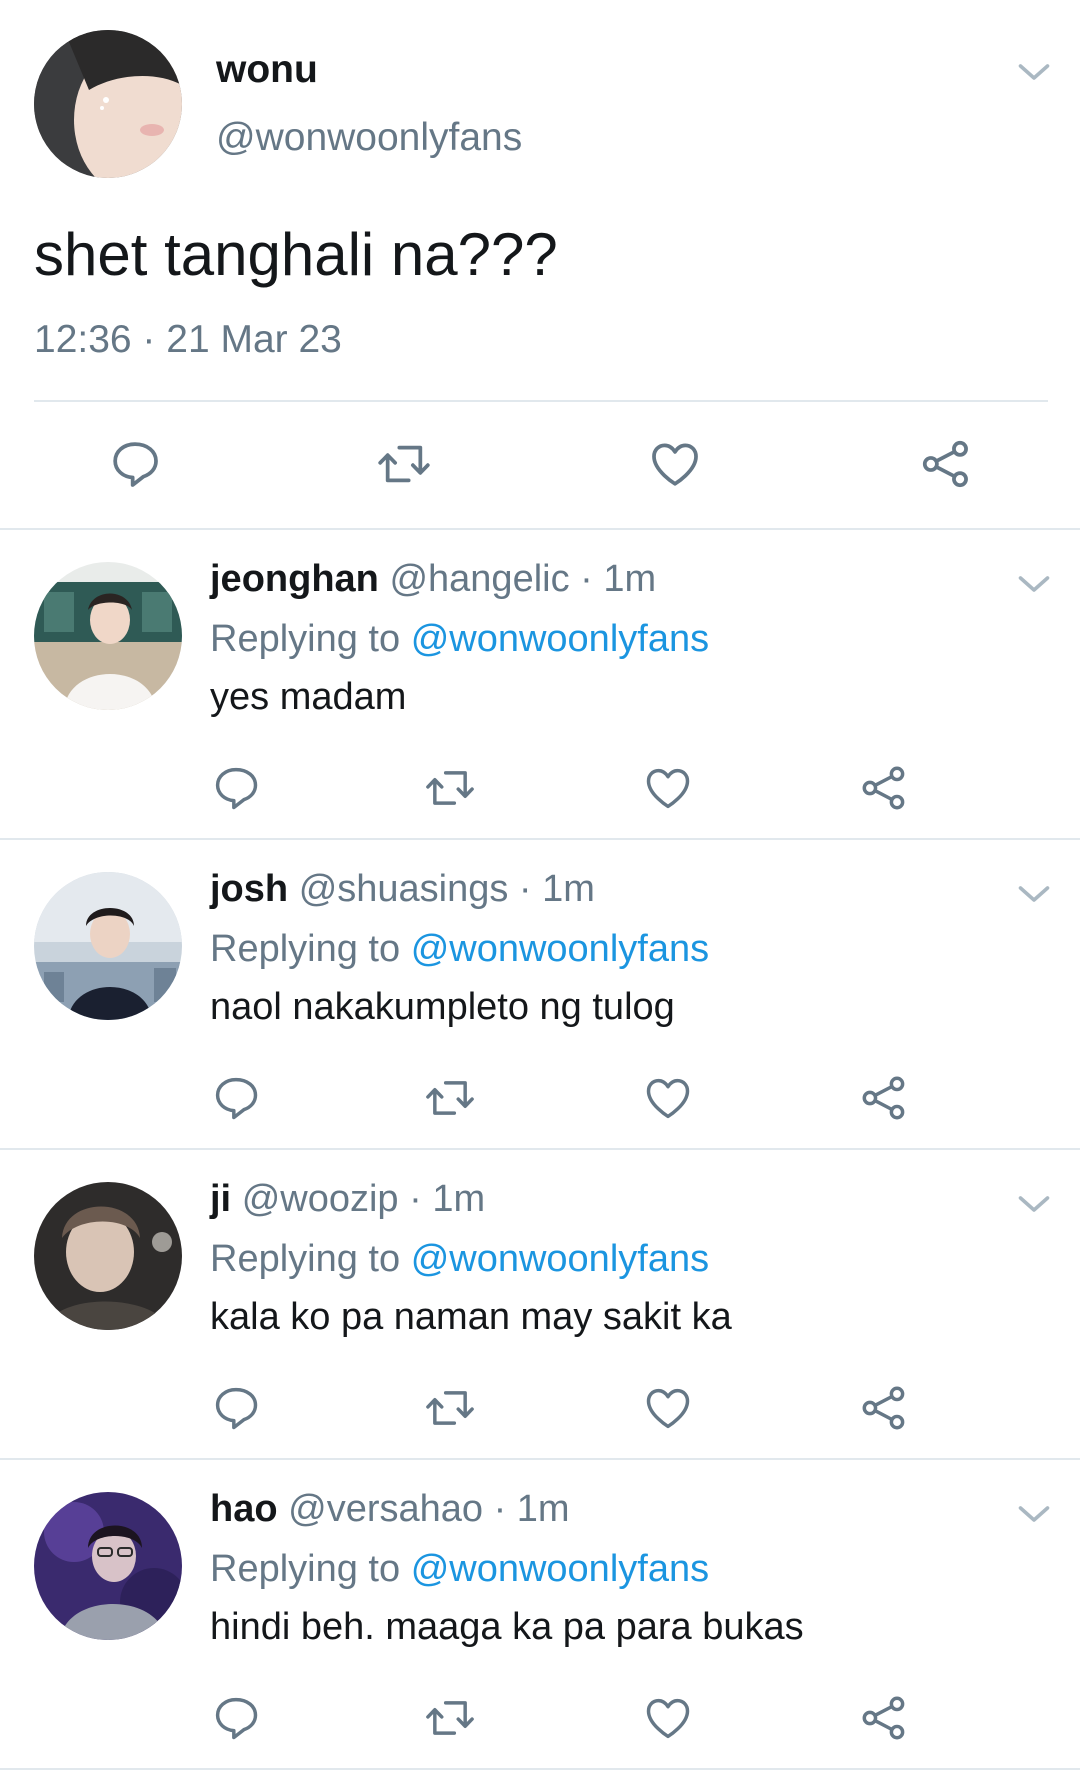 This screenshot has width=1080, height=1788. I want to click on reply-header: hao @versahao · 1m, so click(390, 1509).